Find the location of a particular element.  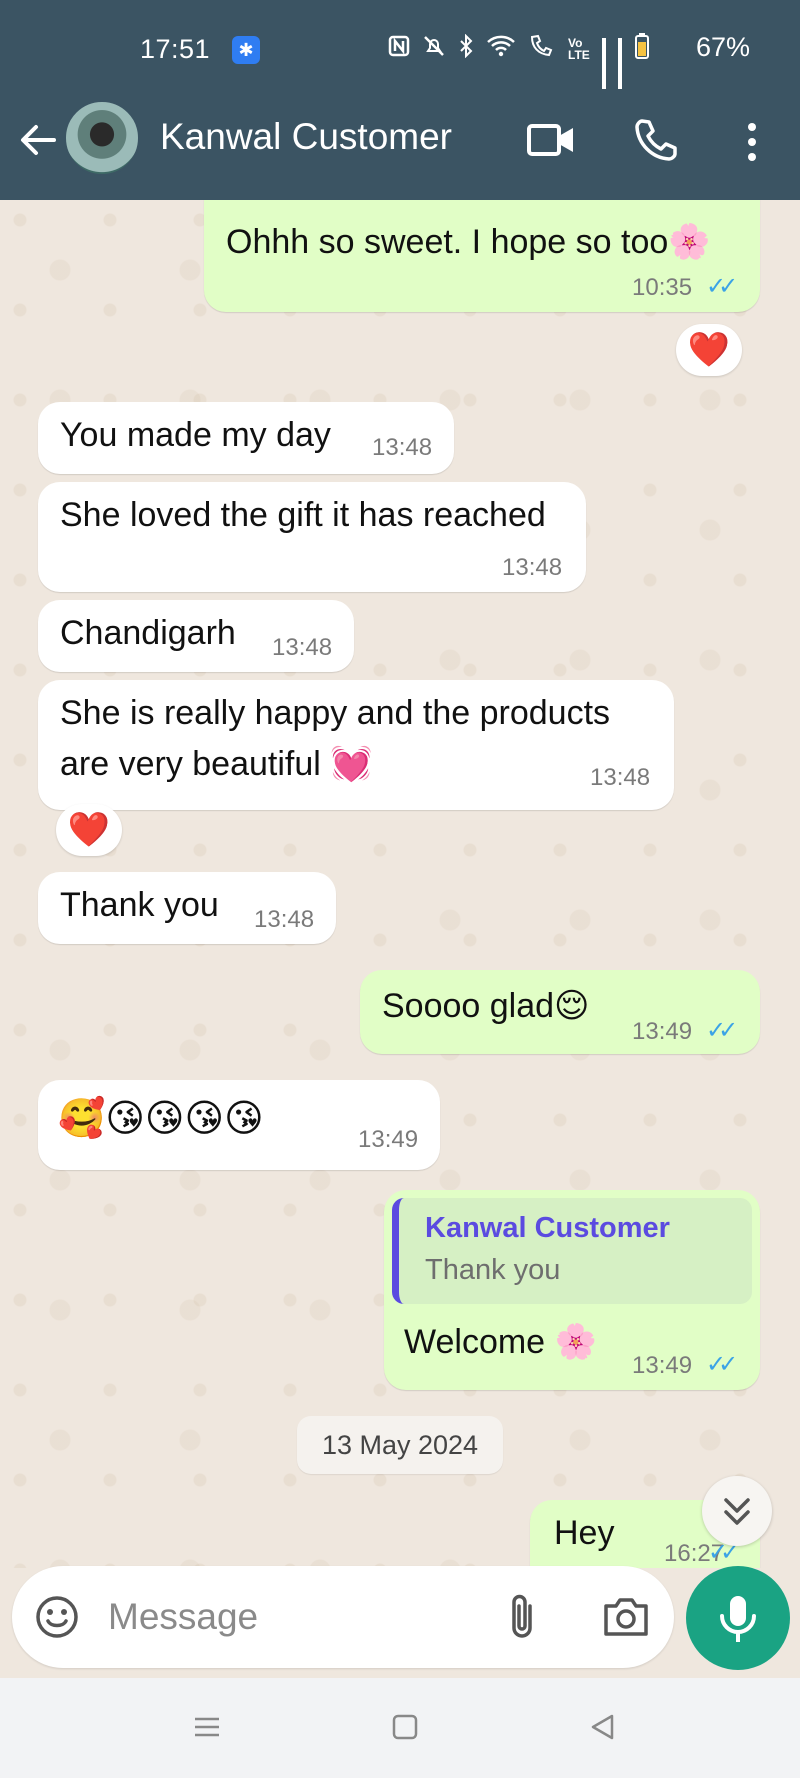

message-incoming: You made my day 13:48 is located at coordinates (246, 438).